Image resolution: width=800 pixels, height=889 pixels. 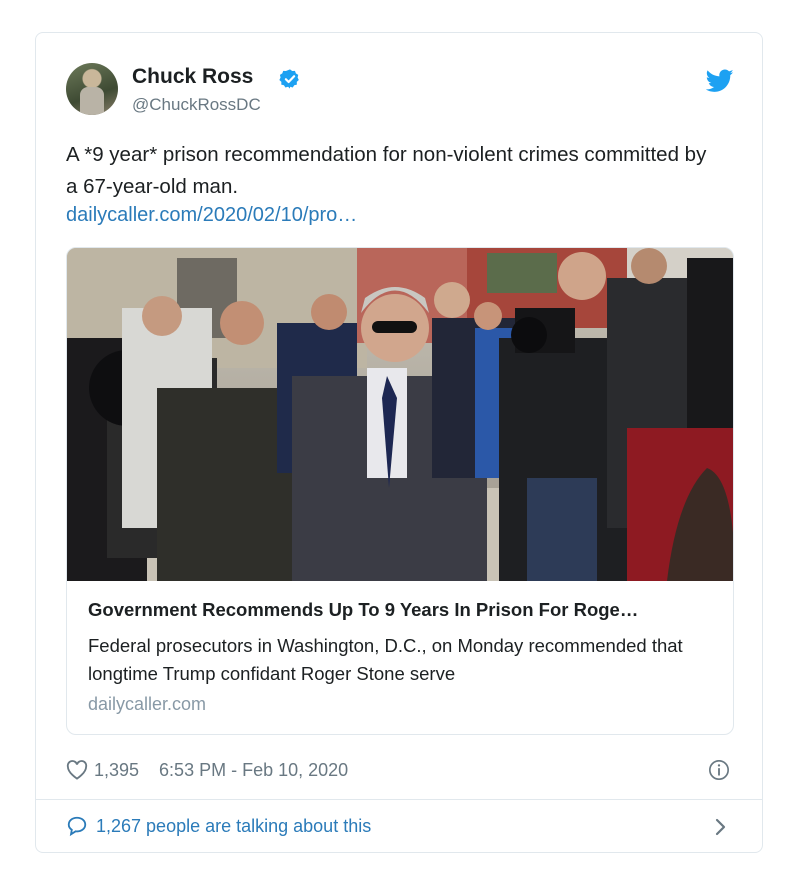 I want to click on info-icon, so click(x=719, y=770).